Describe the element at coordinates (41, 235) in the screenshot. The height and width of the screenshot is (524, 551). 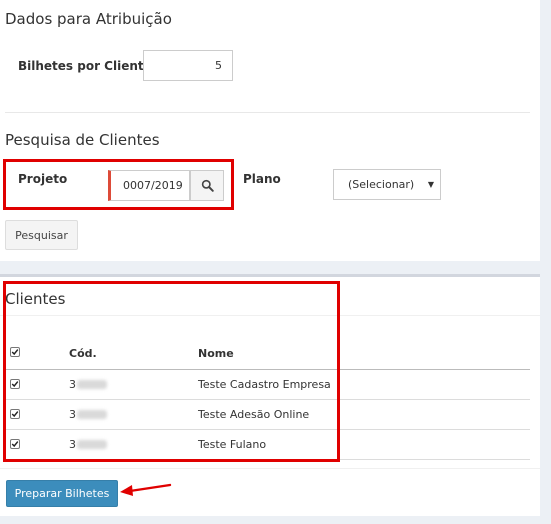
I see `pesquisar-button: Pesquisar` at that location.